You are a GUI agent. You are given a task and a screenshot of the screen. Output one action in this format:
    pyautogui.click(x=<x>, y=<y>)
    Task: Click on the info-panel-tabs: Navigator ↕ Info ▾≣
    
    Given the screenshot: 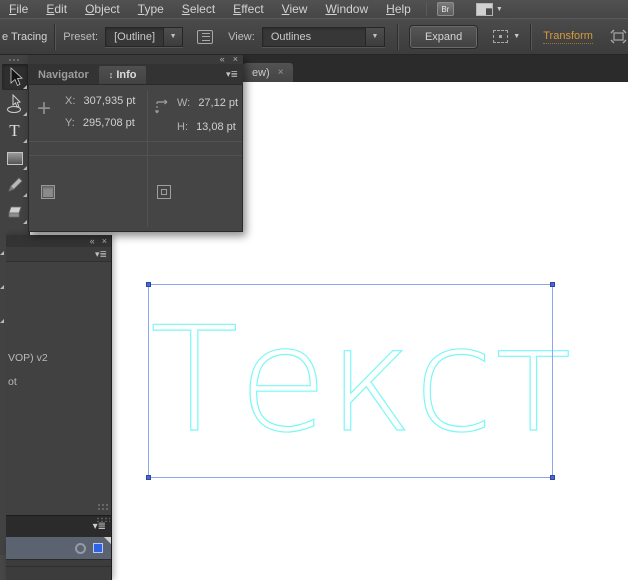 What is the action you would take?
    pyautogui.click(x=135, y=74)
    